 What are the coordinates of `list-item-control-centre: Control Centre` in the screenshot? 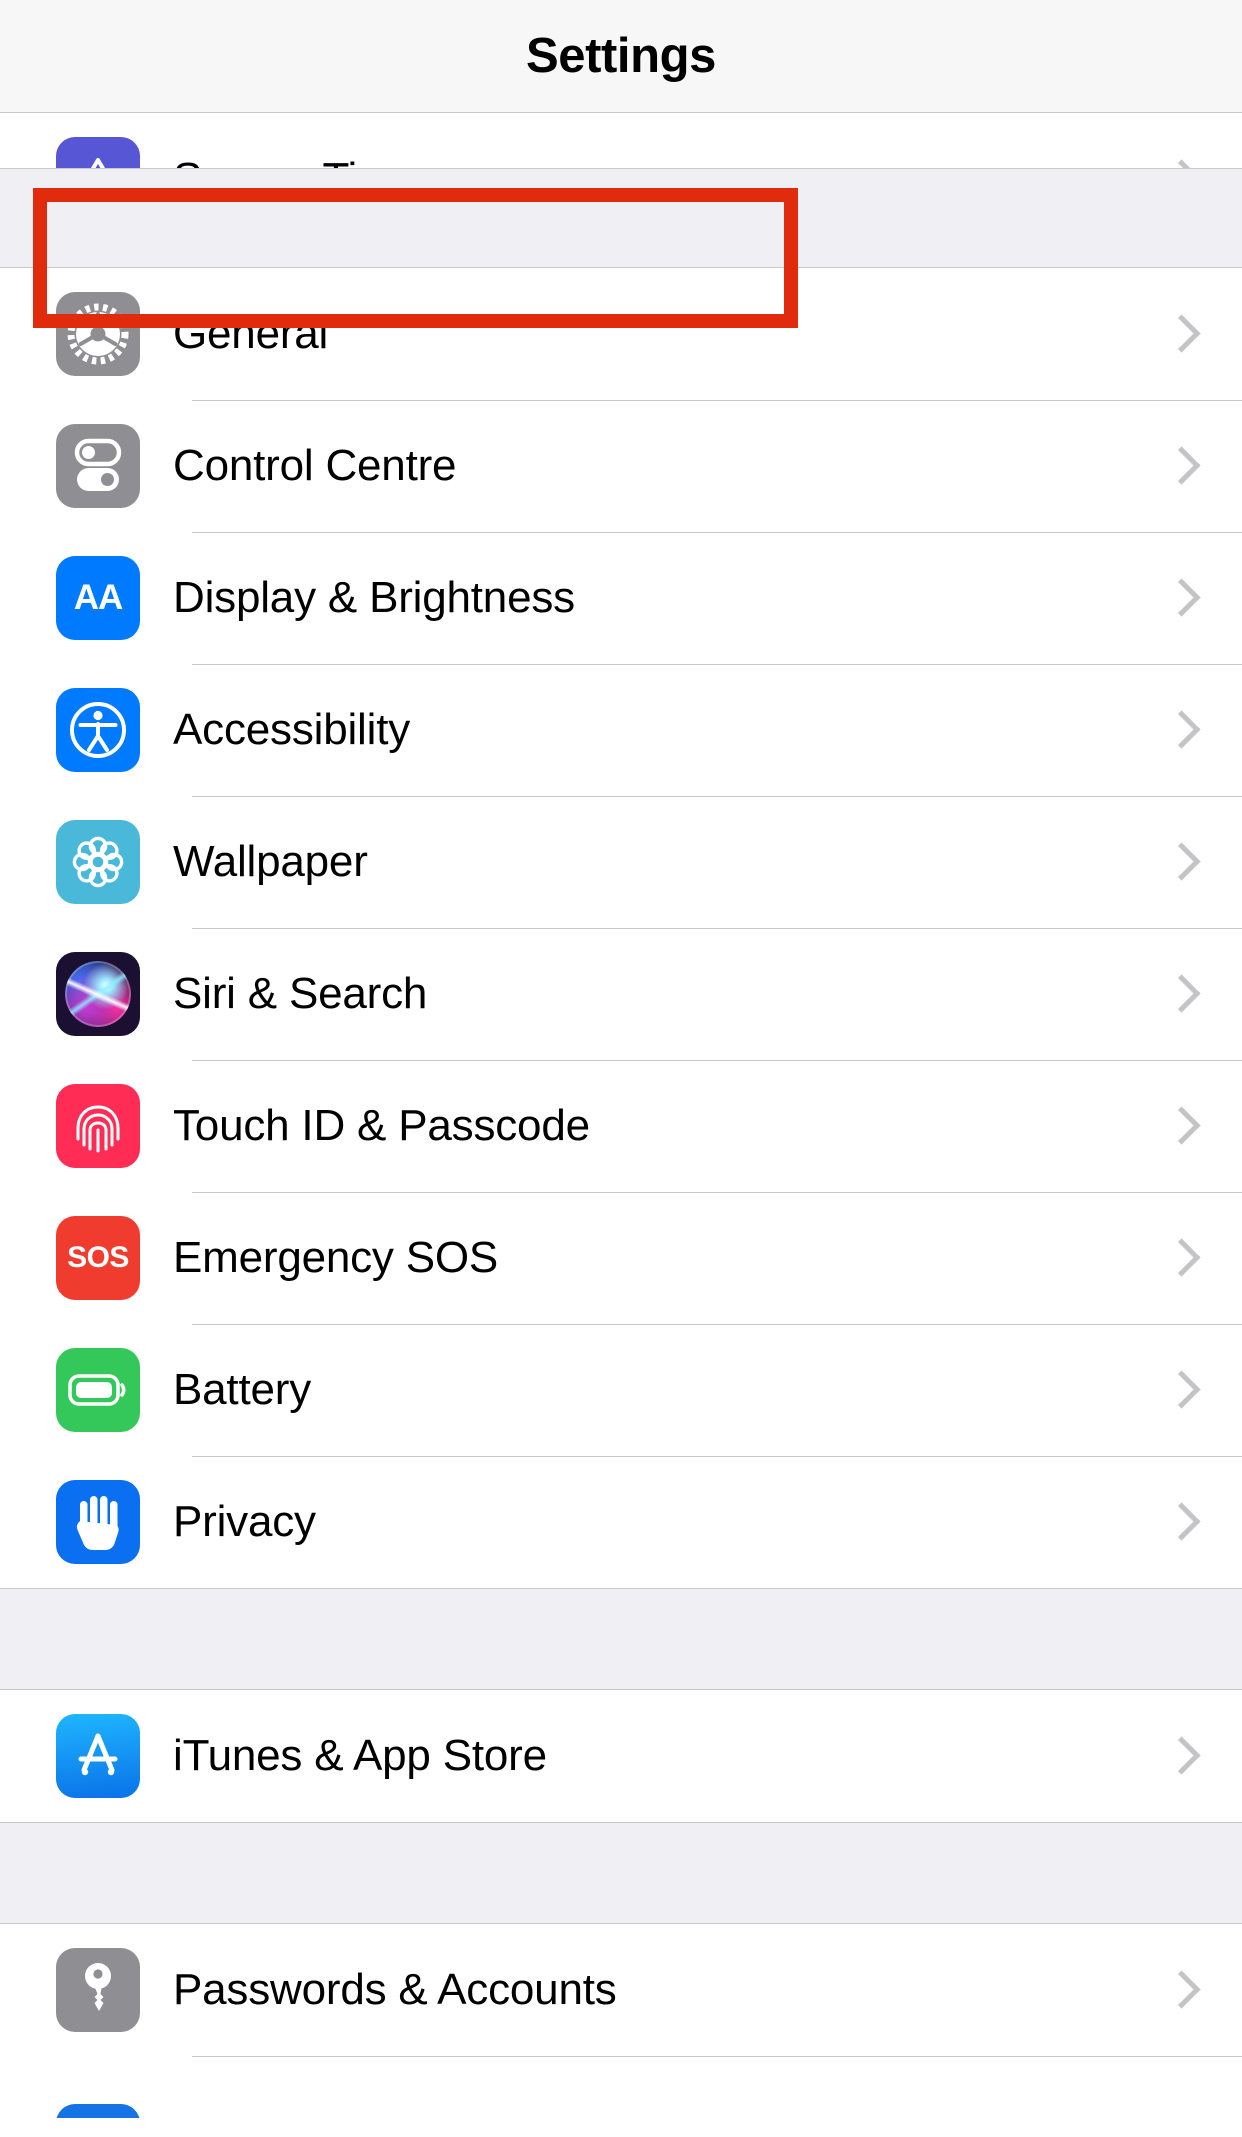 It's located at (621, 466).